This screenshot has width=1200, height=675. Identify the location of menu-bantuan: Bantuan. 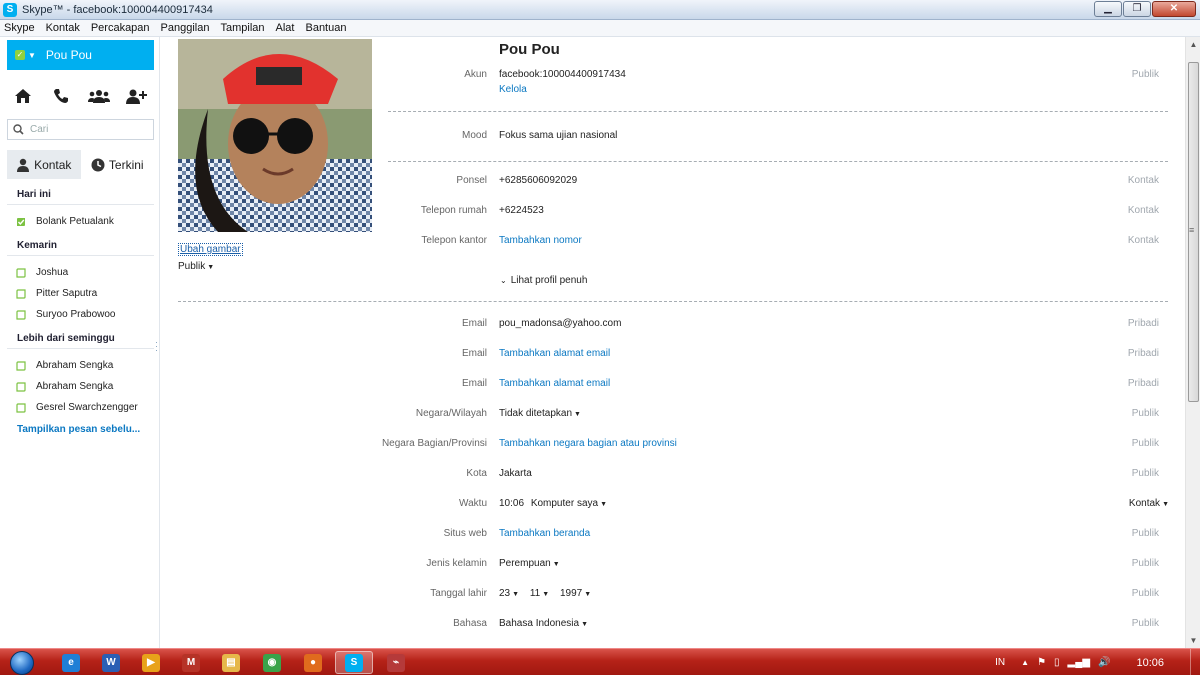
(325, 28).